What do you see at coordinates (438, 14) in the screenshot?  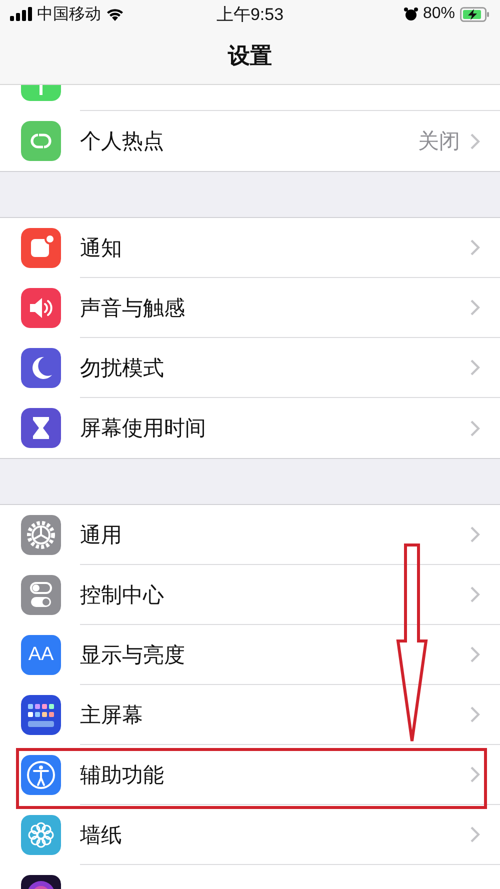 I see `battery-percent: 80%` at bounding box center [438, 14].